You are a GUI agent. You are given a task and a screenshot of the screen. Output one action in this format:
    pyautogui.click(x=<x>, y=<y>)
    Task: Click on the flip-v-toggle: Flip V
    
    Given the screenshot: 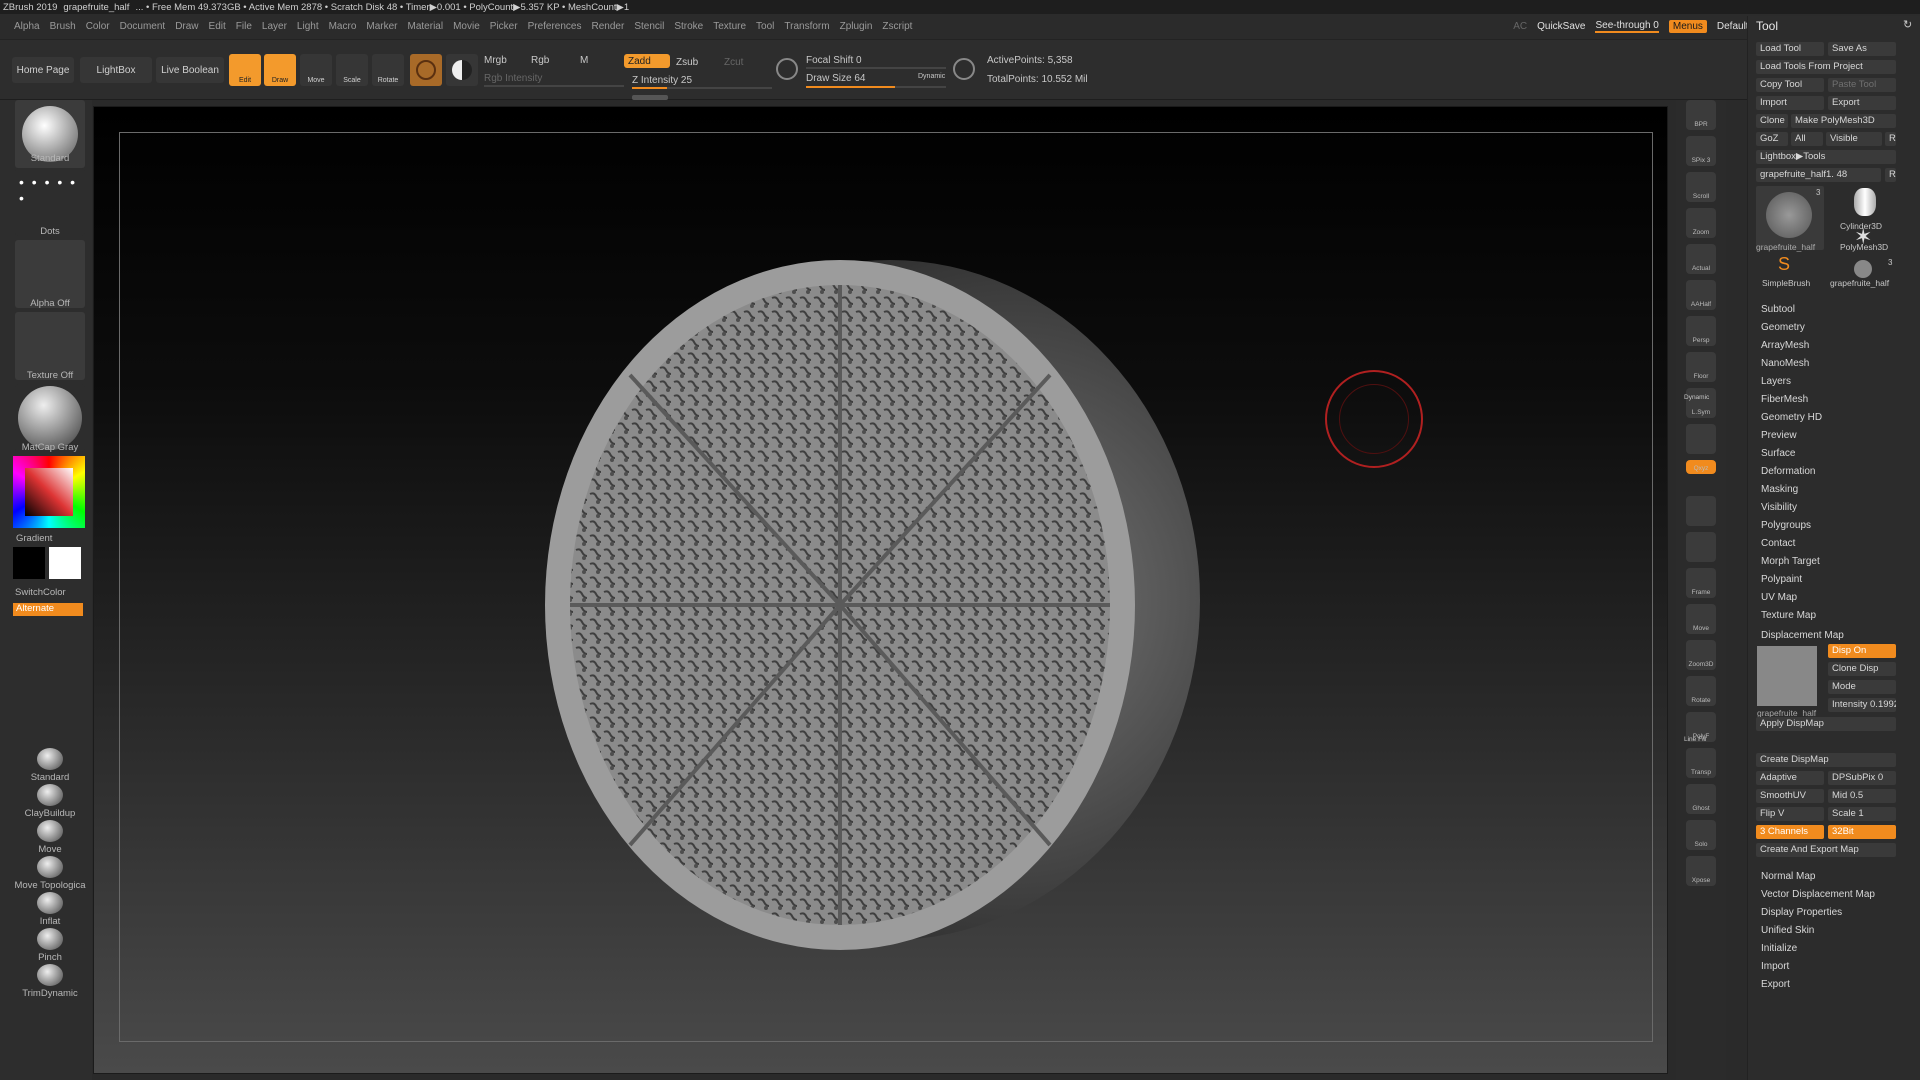 What is the action you would take?
    pyautogui.click(x=1790, y=814)
    